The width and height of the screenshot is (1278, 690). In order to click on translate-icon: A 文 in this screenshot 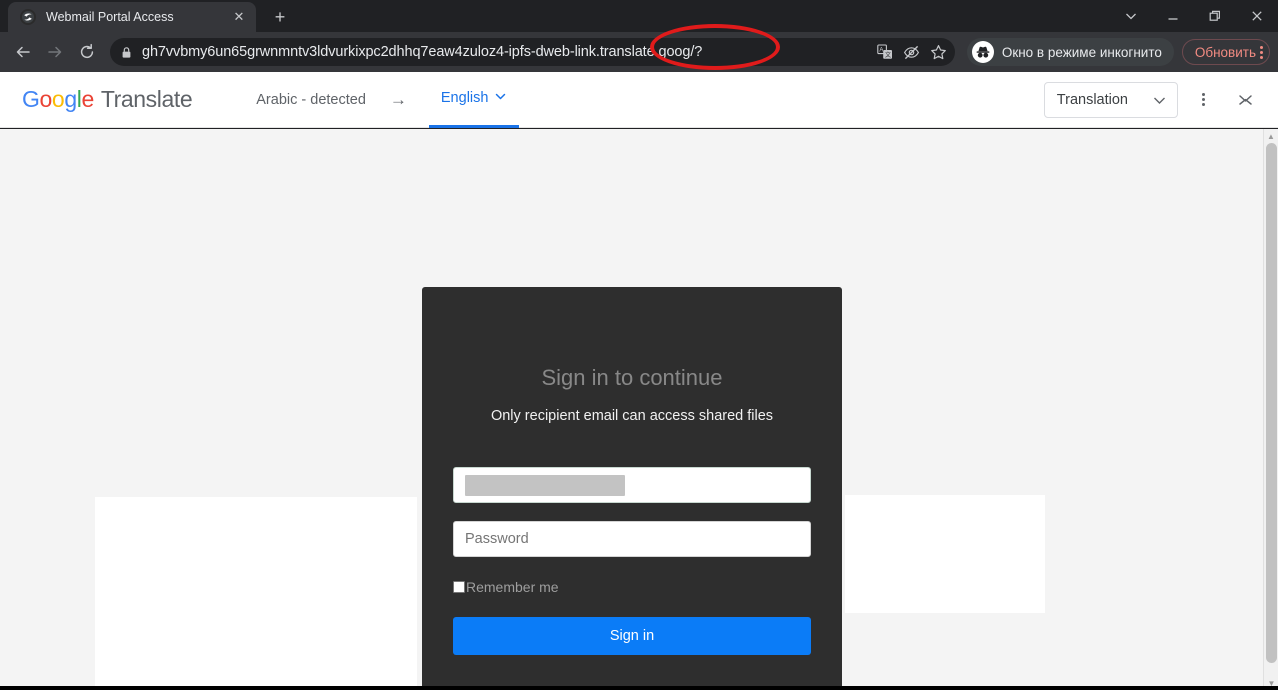, I will do `click(885, 52)`.